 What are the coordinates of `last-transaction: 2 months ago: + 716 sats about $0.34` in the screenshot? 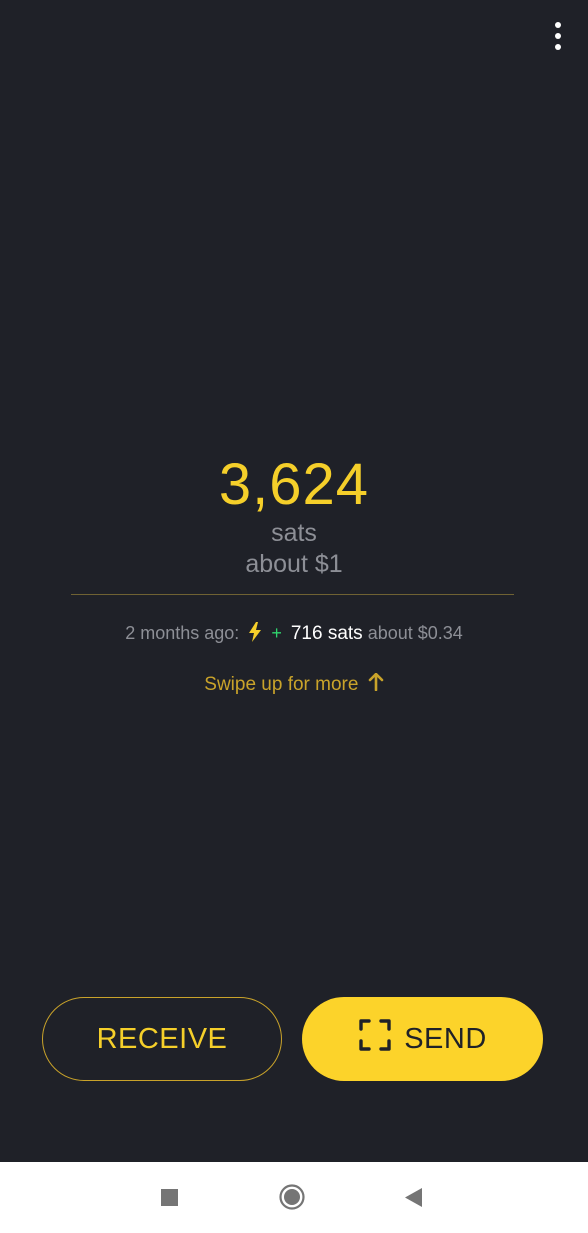 It's located at (294, 634).